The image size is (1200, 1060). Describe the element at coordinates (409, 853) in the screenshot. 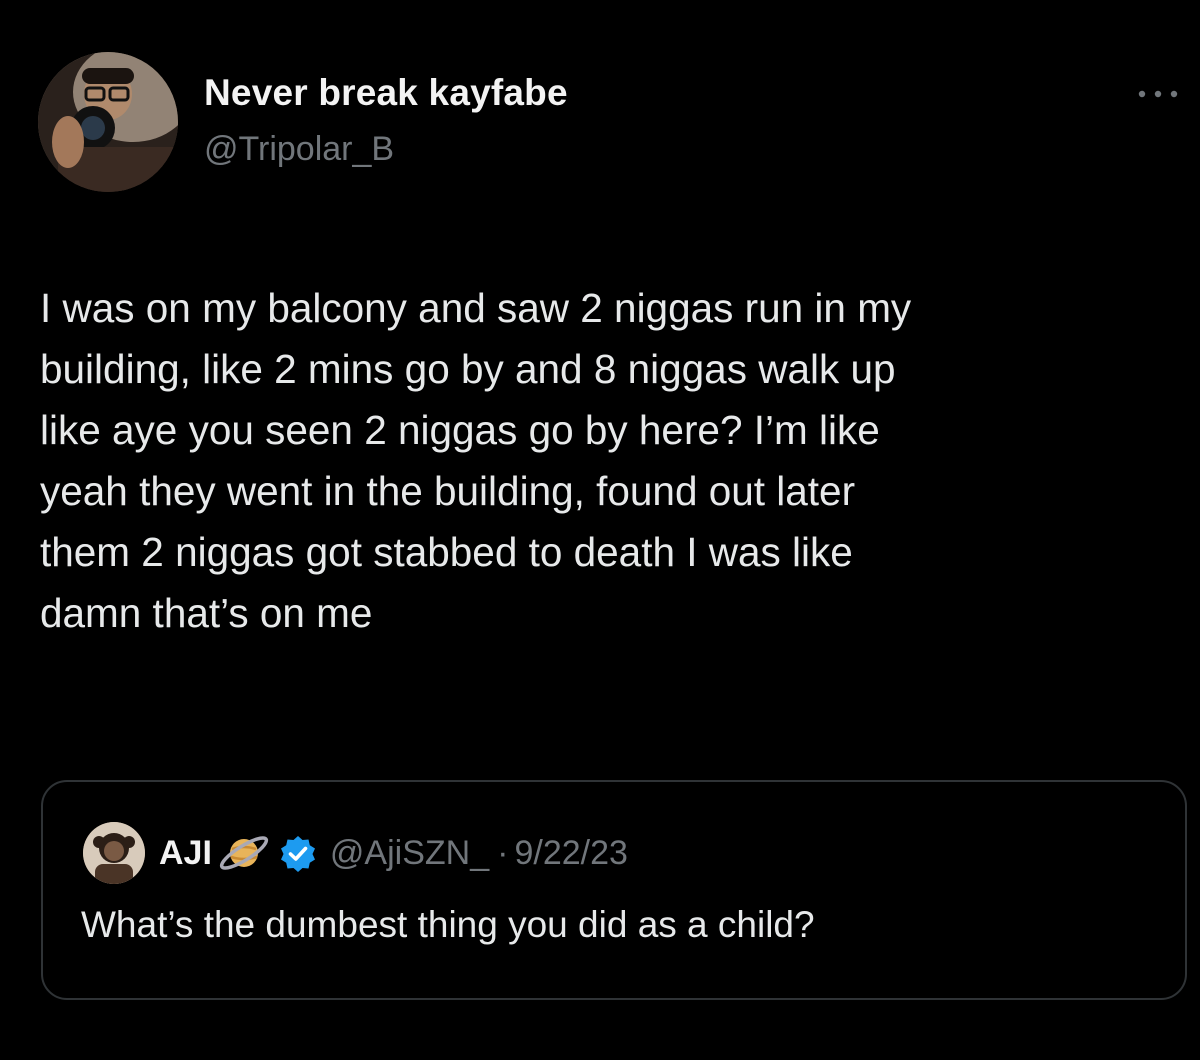

I see `quote-author-handle: @AjiSZN_` at that location.